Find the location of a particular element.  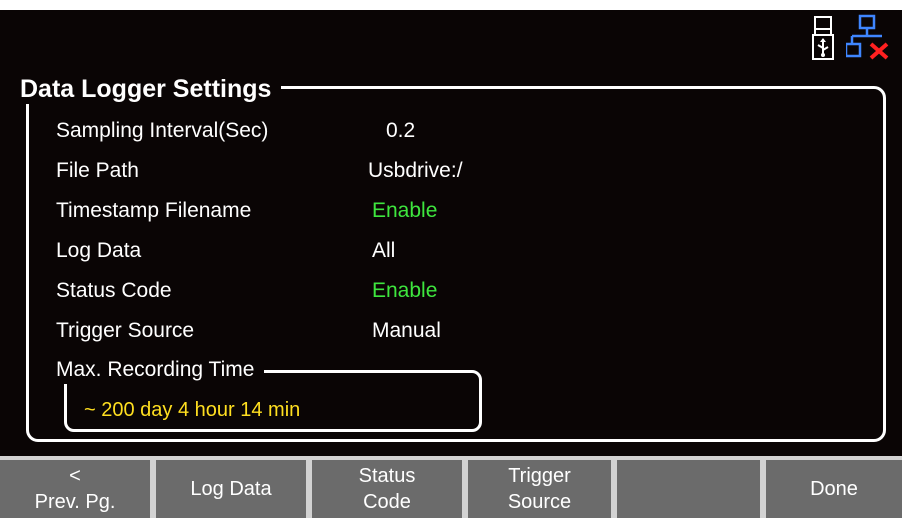

setting-row-log-data: Log Data All is located at coordinates (406, 251).